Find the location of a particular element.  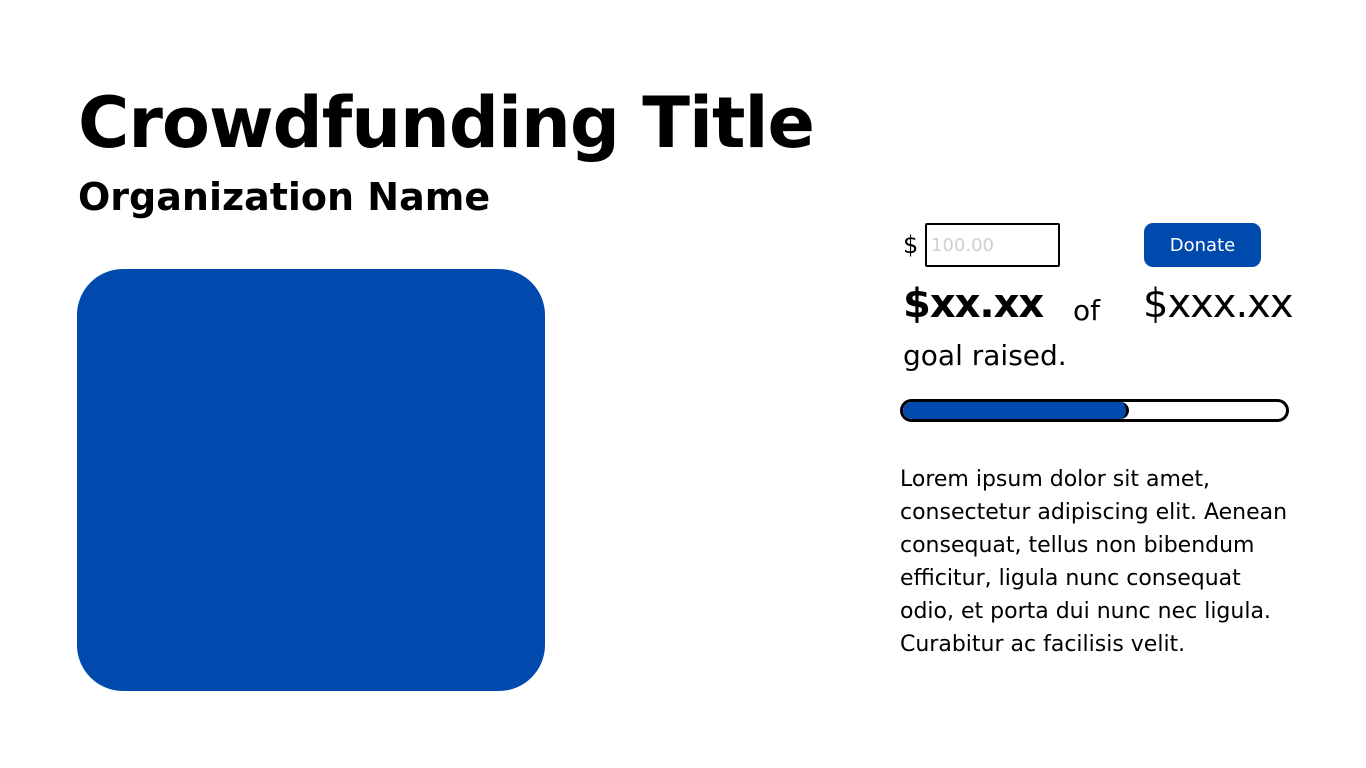

of-label: of is located at coordinates (1086, 310).